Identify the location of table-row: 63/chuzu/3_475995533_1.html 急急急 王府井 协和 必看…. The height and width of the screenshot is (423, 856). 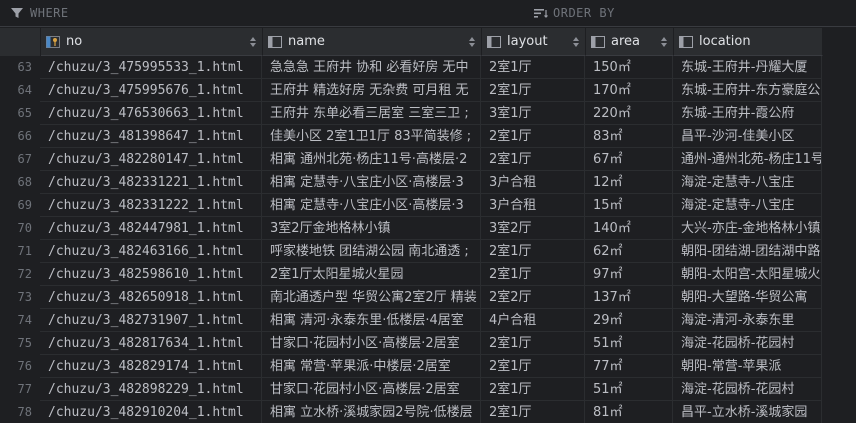
(428, 67).